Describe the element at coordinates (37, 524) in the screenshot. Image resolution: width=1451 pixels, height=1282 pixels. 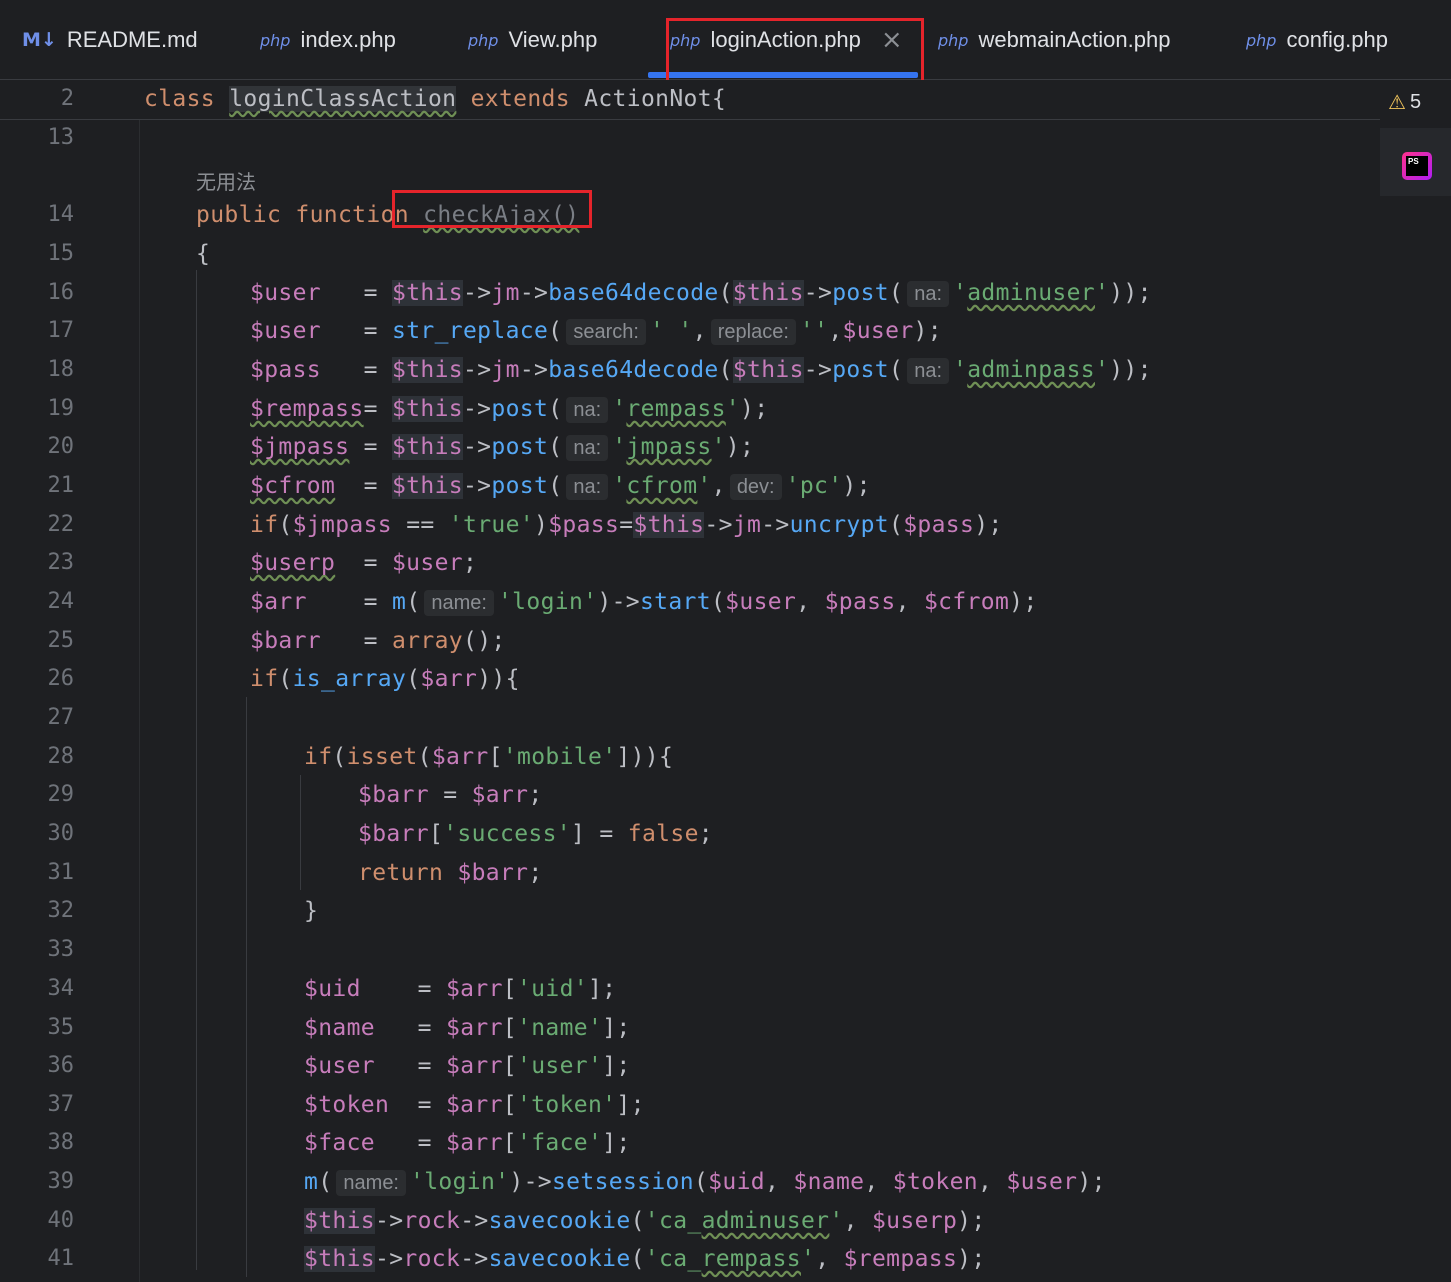
I see `line-number: 22` at that location.